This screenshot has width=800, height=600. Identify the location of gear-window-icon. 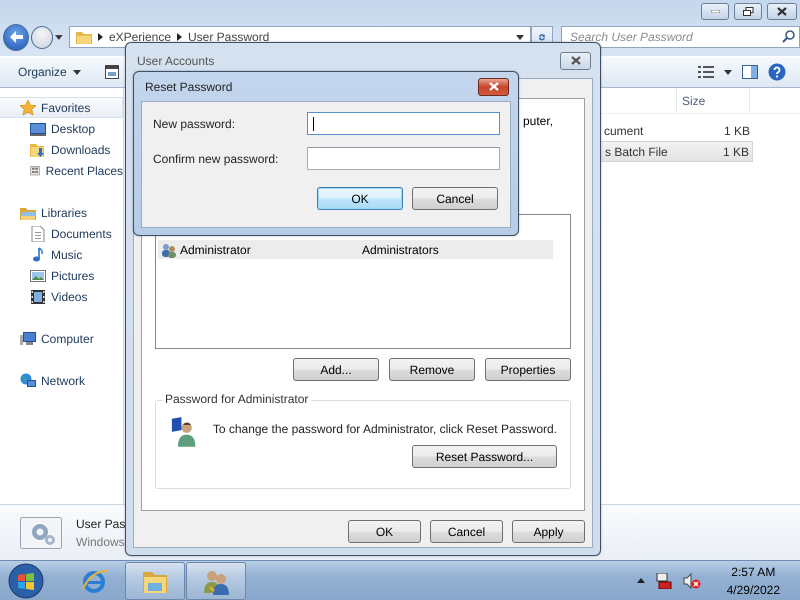
(41, 532).